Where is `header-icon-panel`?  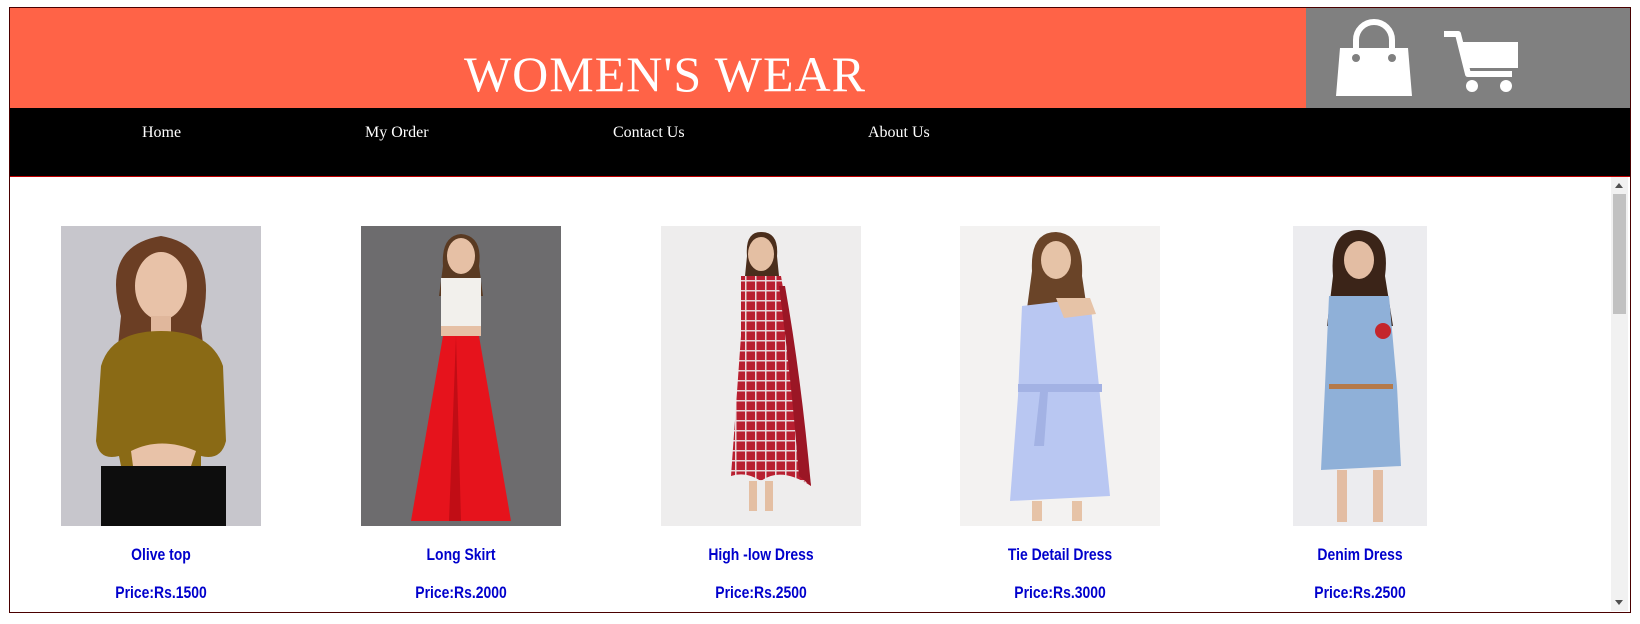
header-icon-panel is located at coordinates (1468, 58).